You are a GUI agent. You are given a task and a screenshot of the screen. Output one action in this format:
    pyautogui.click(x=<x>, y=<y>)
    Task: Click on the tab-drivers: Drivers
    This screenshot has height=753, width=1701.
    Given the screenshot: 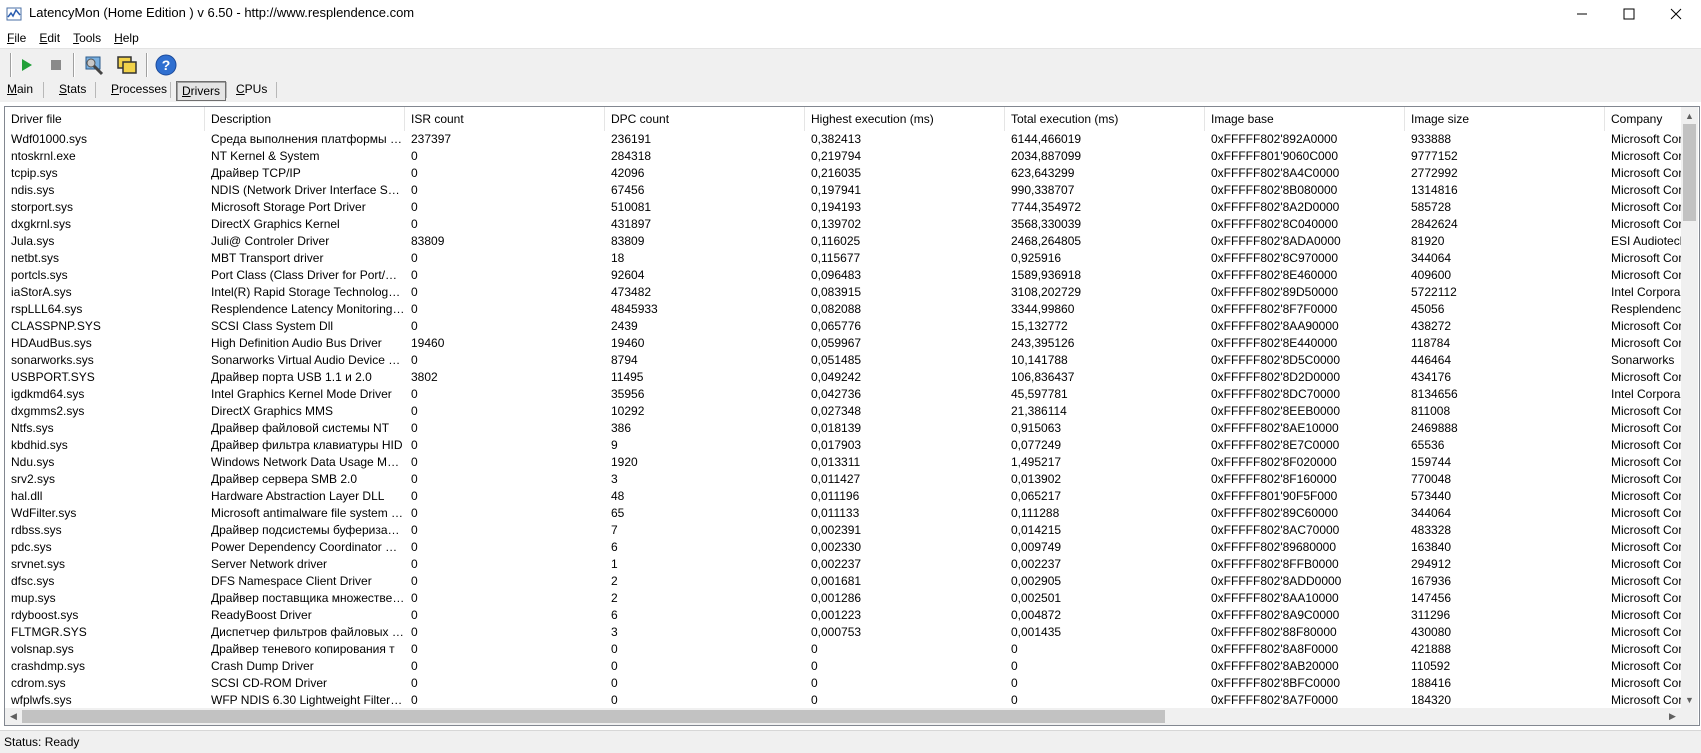 What is the action you would take?
    pyautogui.click(x=201, y=91)
    